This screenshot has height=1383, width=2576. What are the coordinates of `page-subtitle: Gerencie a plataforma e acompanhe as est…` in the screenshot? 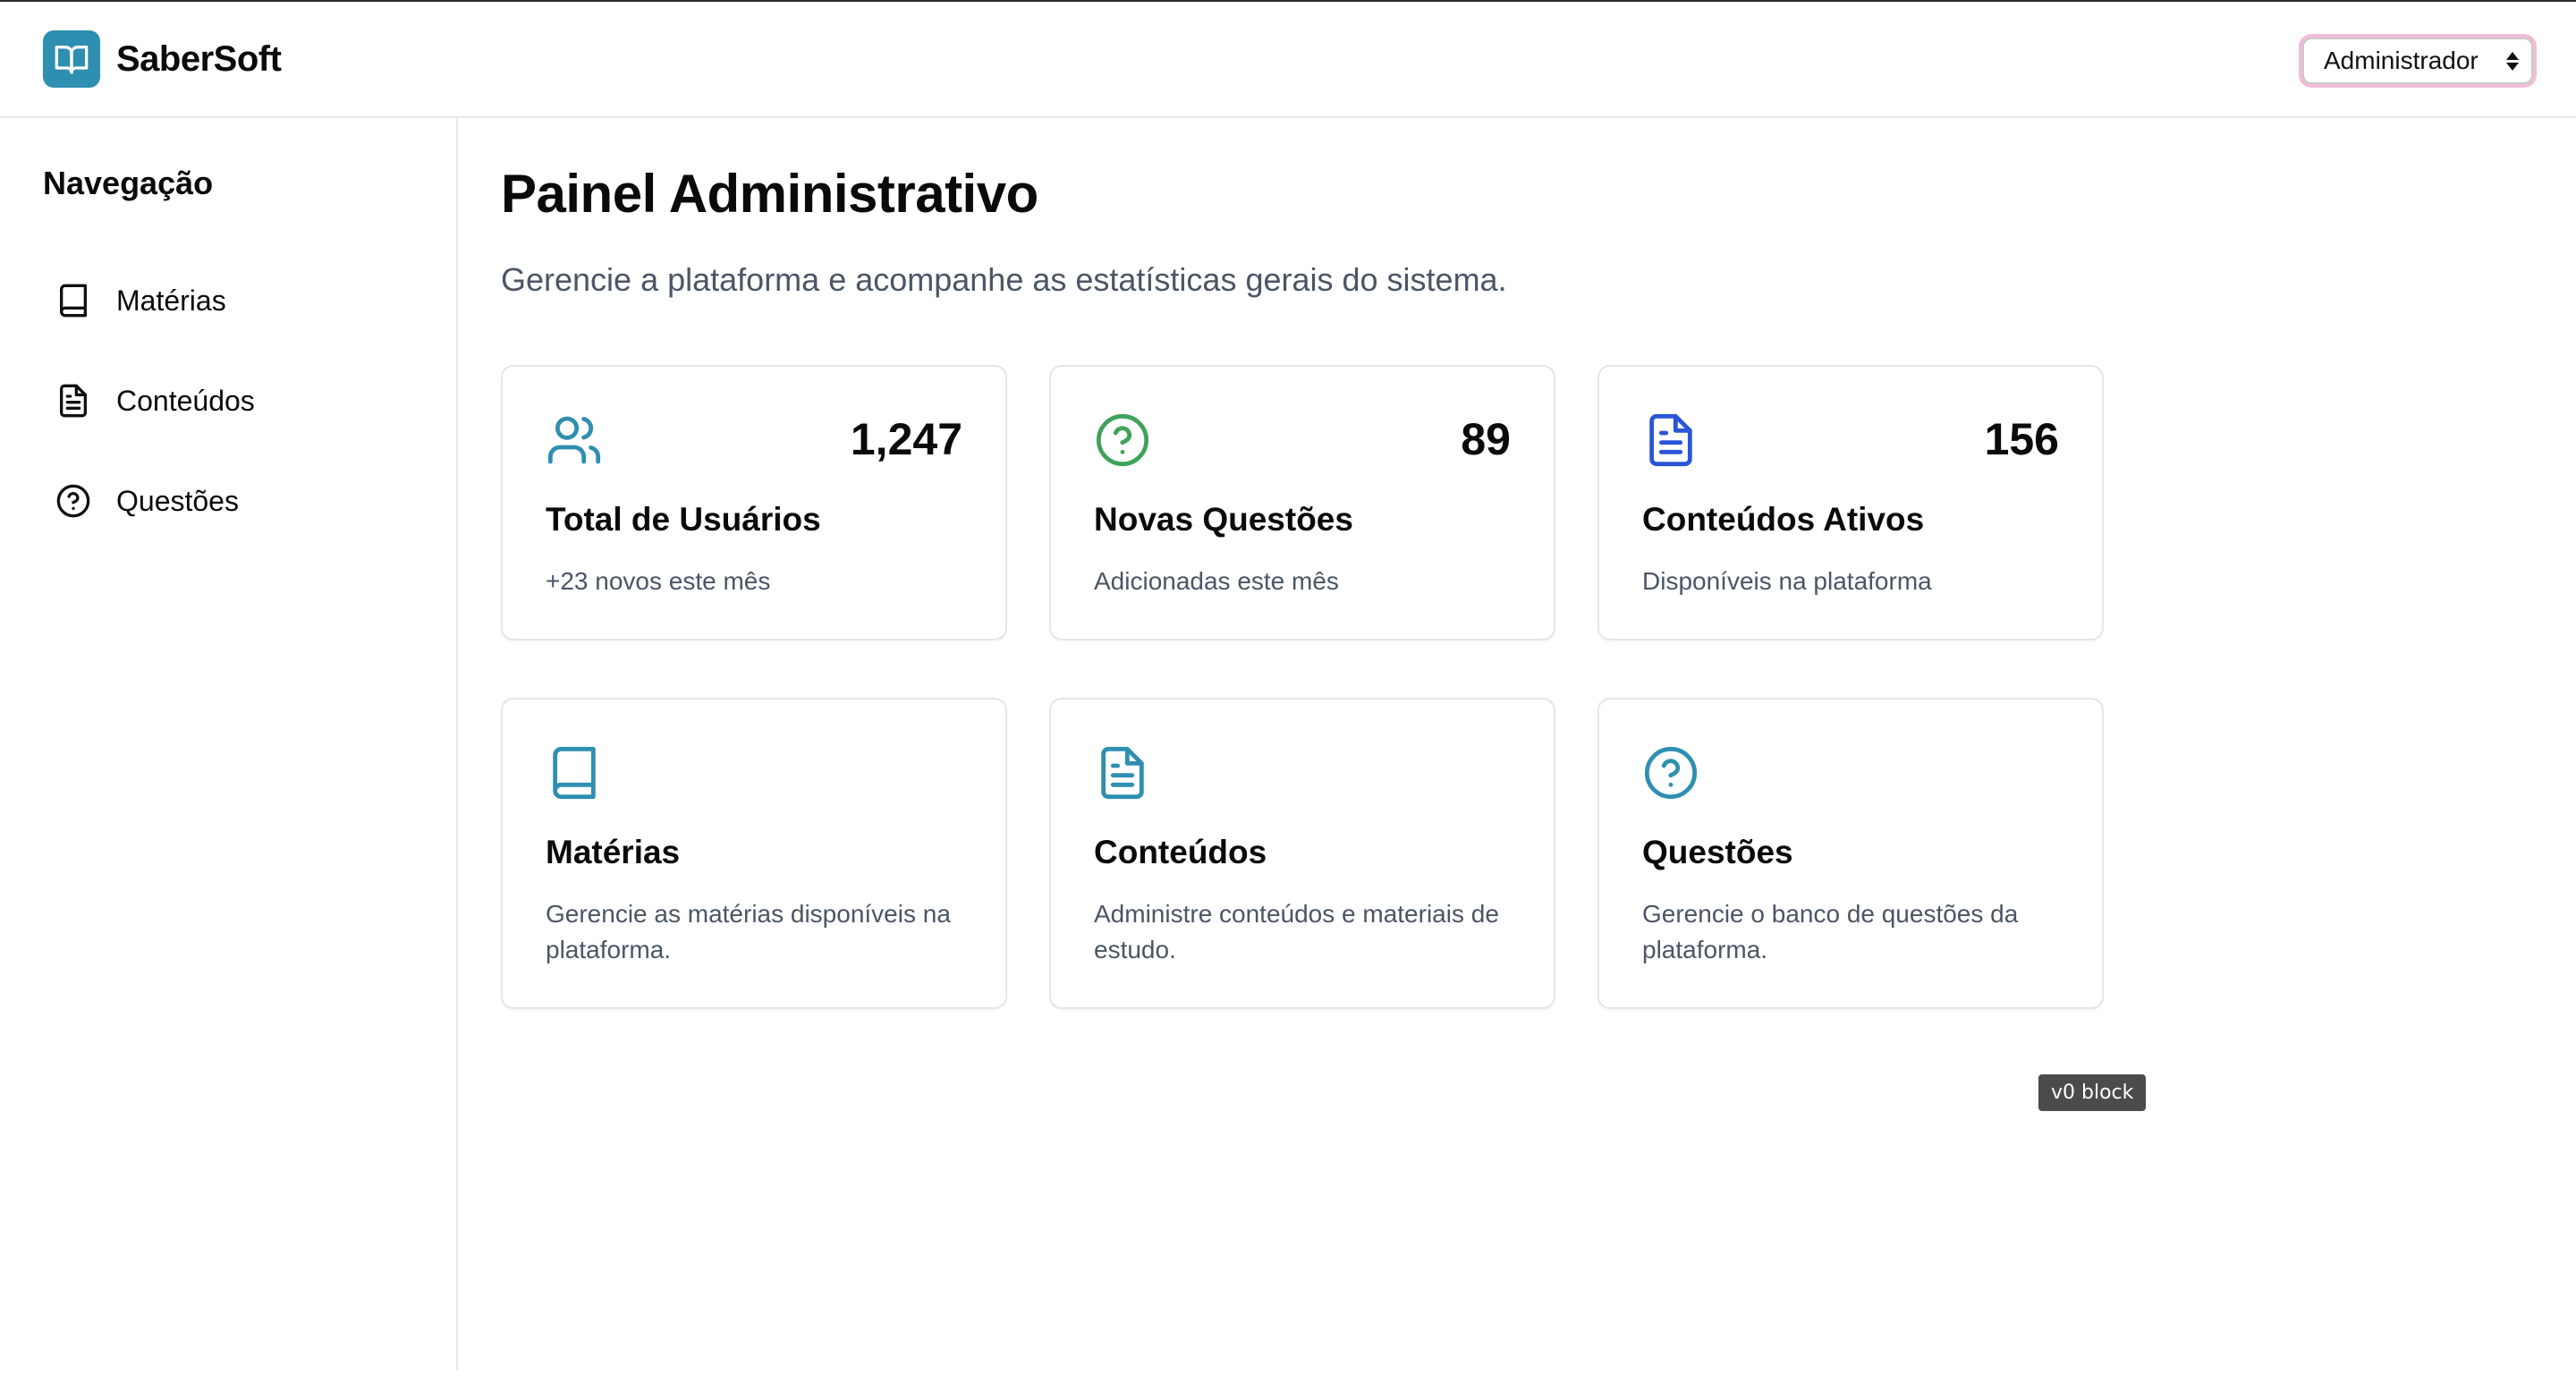 It's located at (1004, 280).